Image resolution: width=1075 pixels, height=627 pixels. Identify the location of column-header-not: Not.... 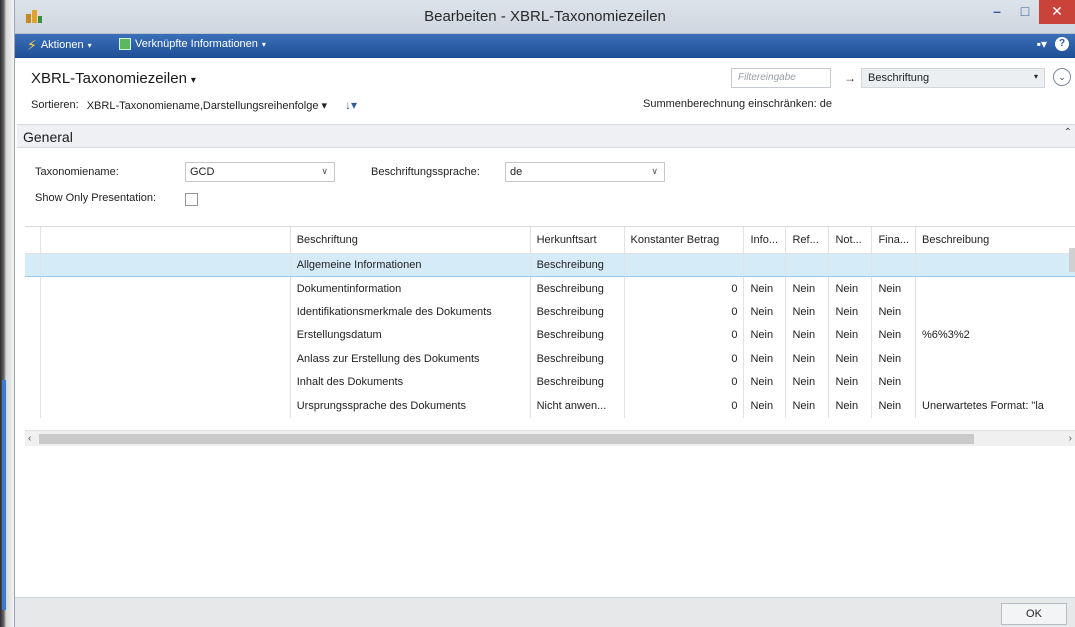
(850, 240).